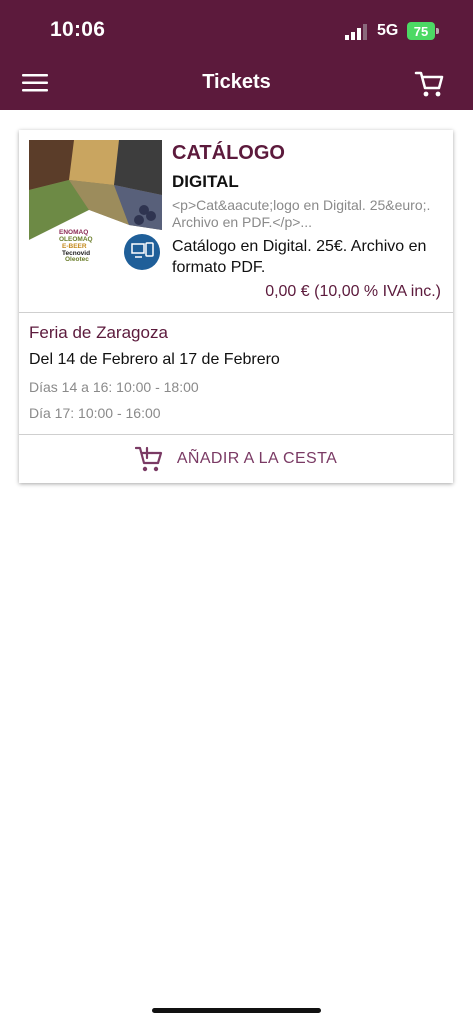 Image resolution: width=473 pixels, height=1024 pixels. What do you see at coordinates (356, 32) in the screenshot?
I see `signal-icon` at bounding box center [356, 32].